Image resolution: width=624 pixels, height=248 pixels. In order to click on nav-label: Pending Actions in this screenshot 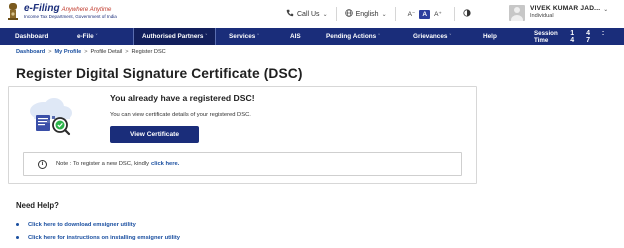, I will do `click(351, 36)`.